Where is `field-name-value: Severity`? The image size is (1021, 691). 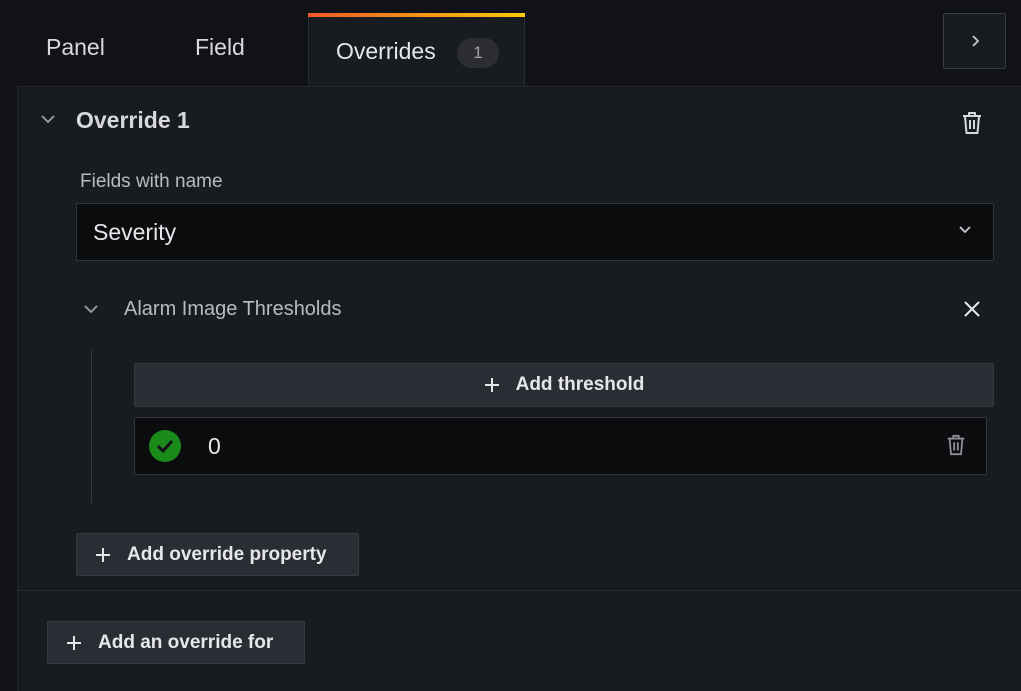 field-name-value: Severity is located at coordinates (135, 232).